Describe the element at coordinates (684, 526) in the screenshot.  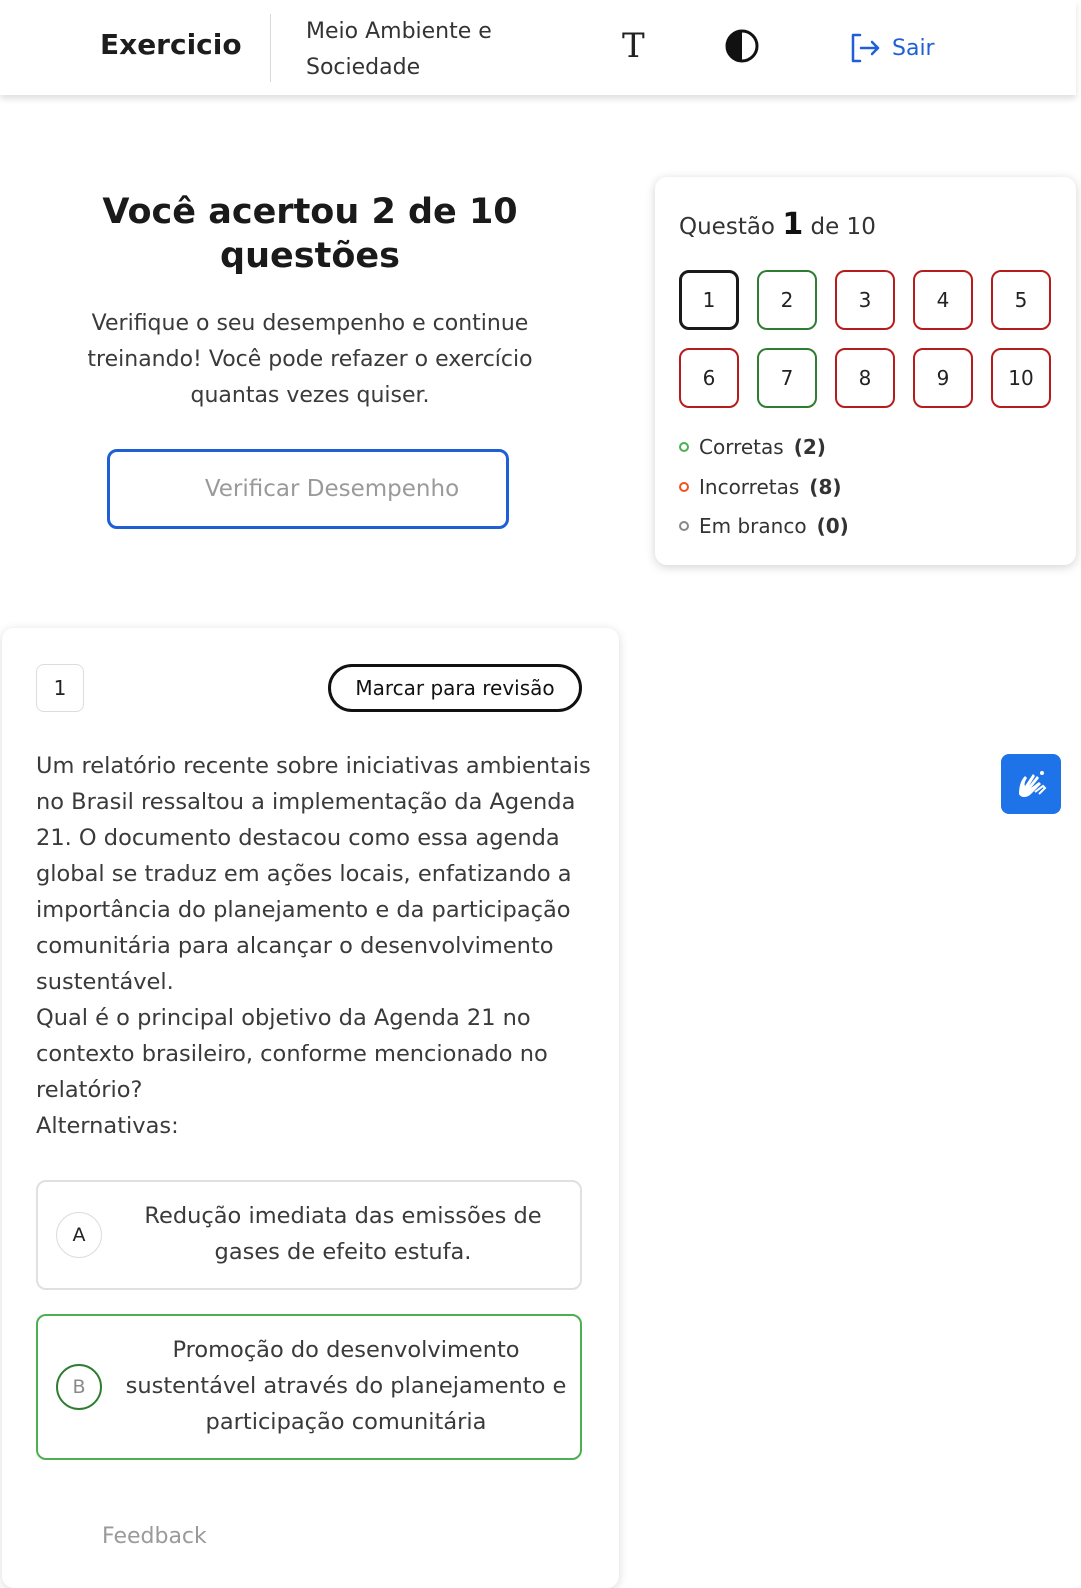
I see `blank-dot-icon` at that location.